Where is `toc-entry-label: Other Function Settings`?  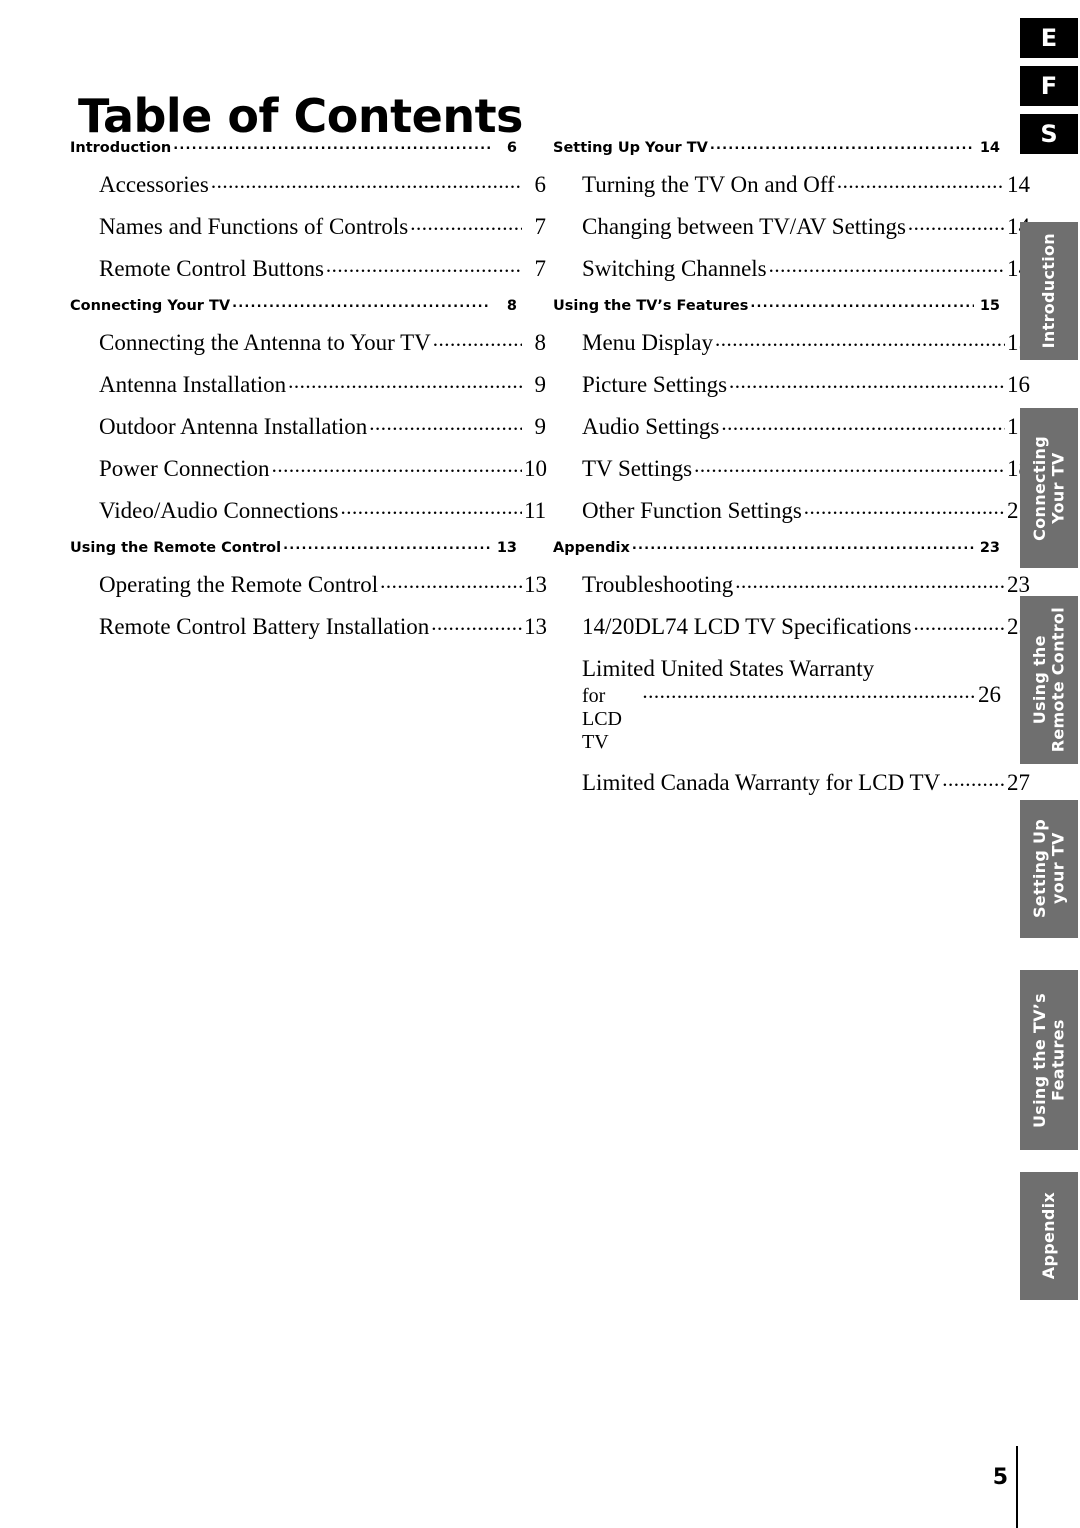 toc-entry-label: Other Function Settings is located at coordinates (692, 510).